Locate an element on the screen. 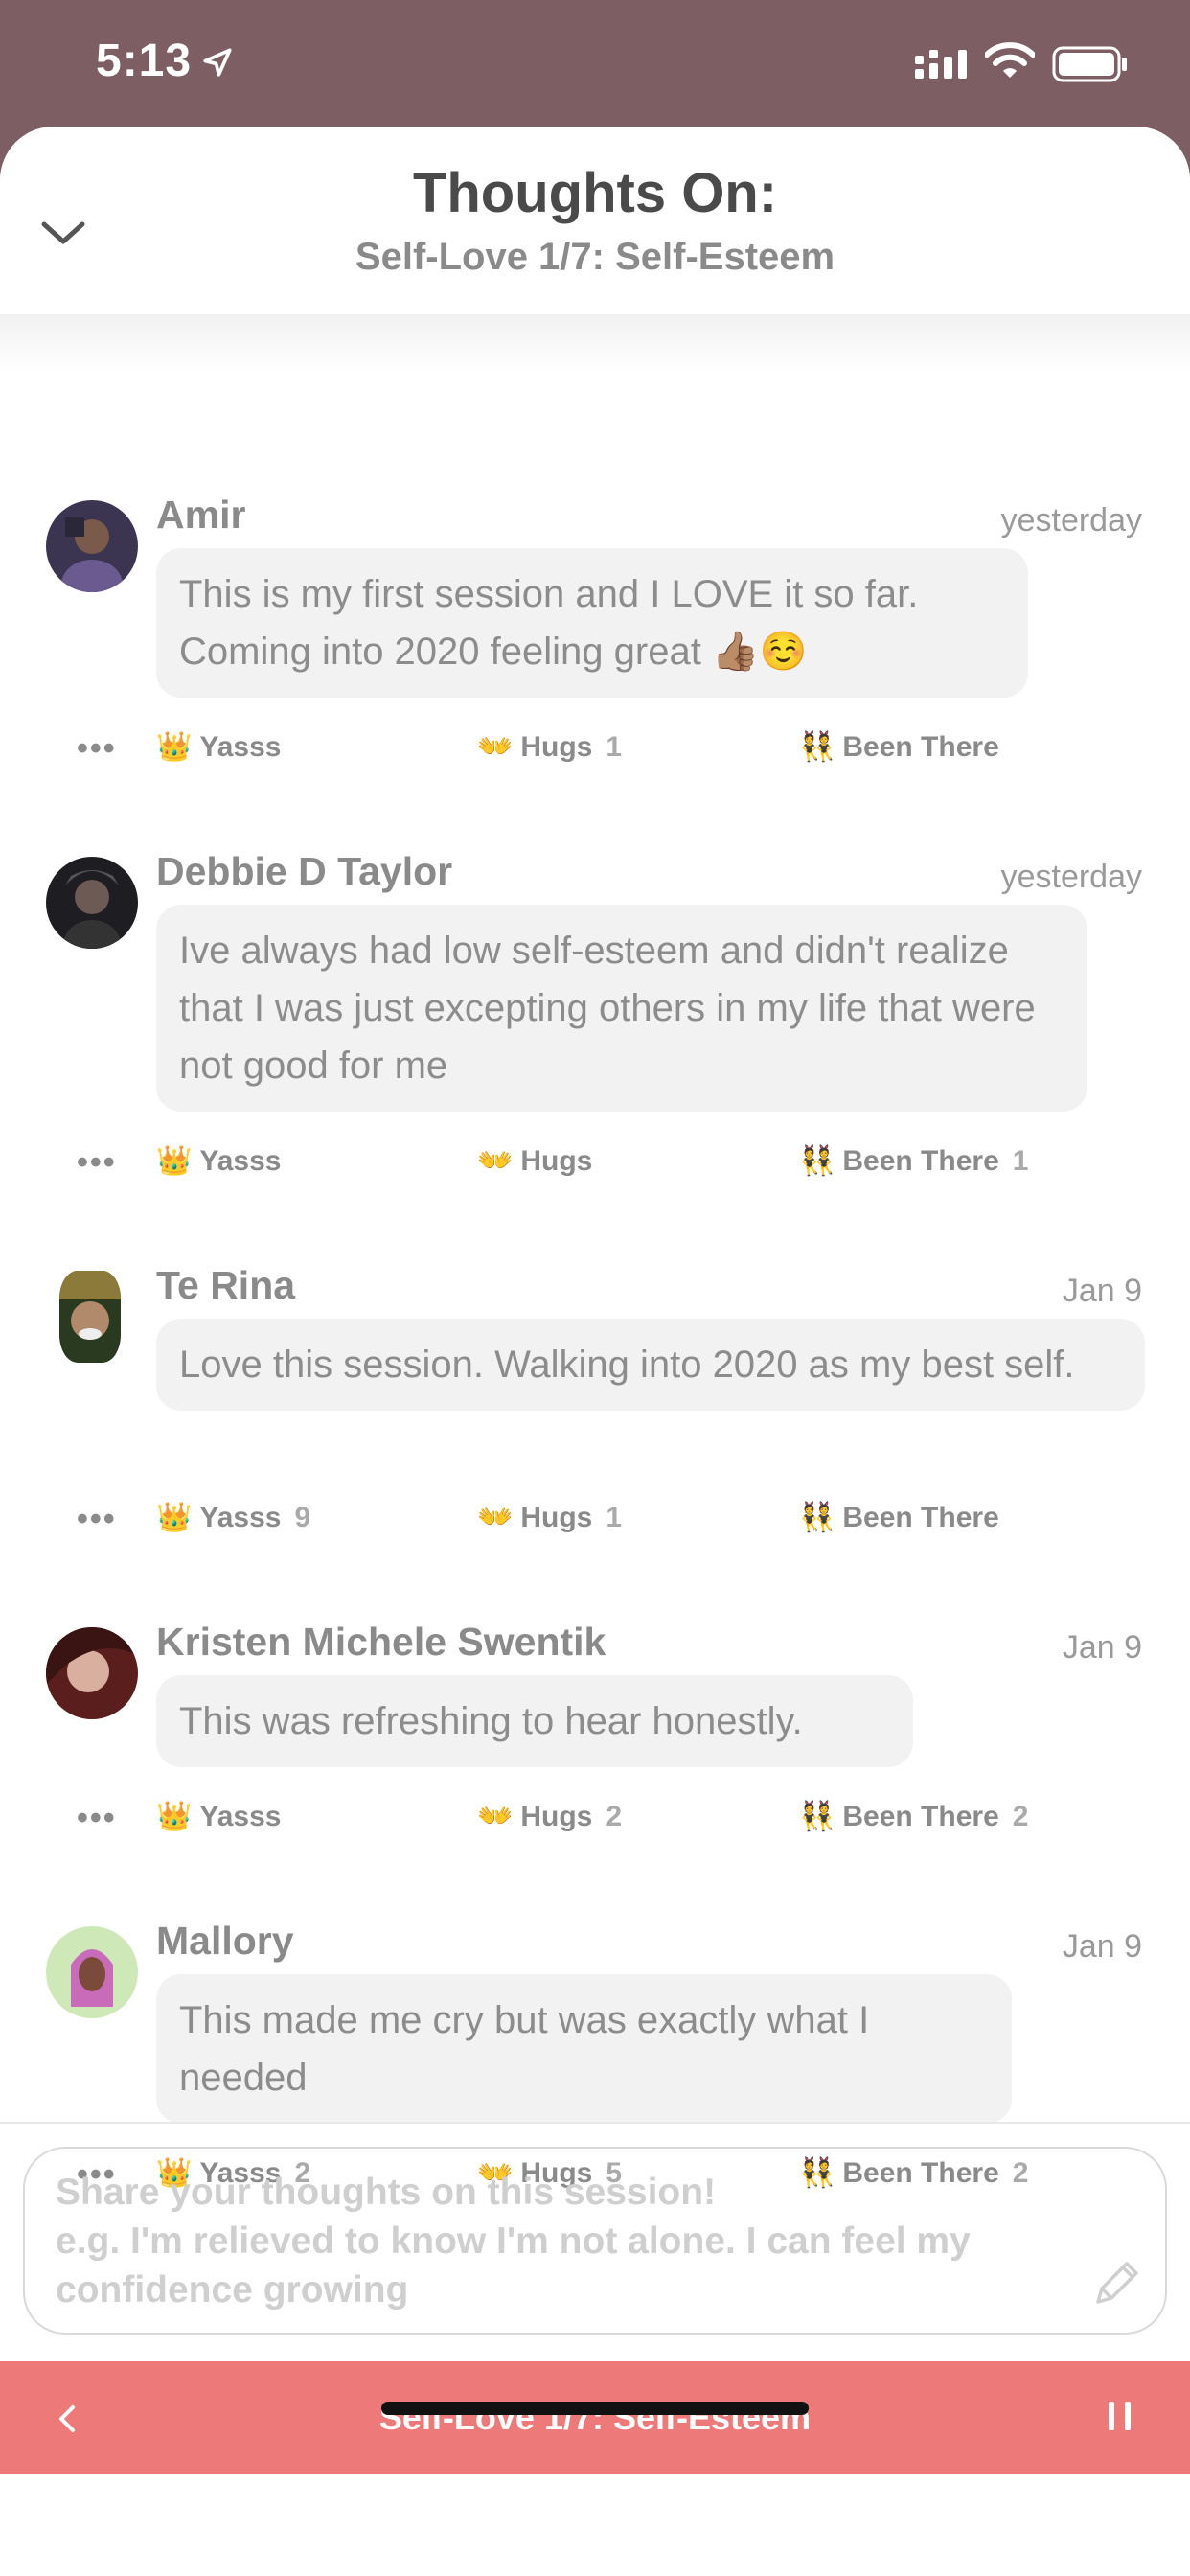 This screenshot has height=2576, width=1190. wifi-icon is located at coordinates (1010, 60).